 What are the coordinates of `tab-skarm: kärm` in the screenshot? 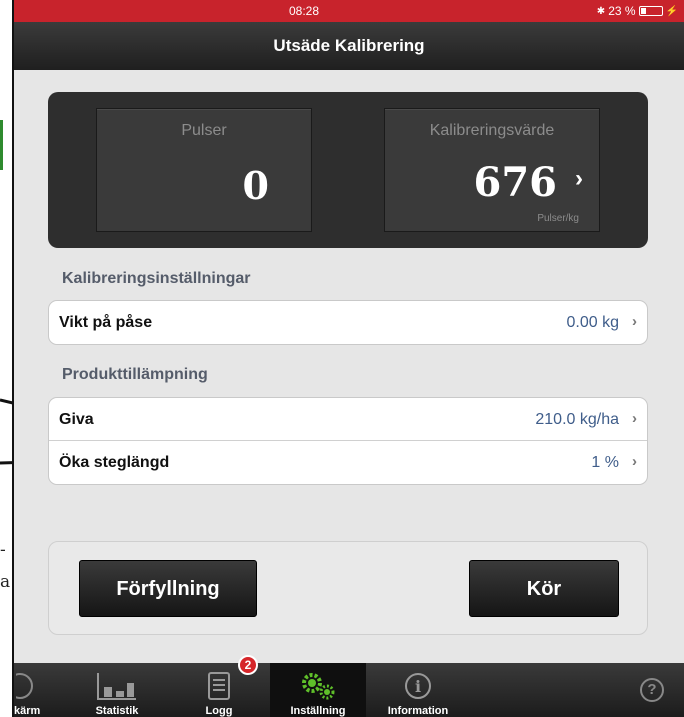 It's located at (34, 690).